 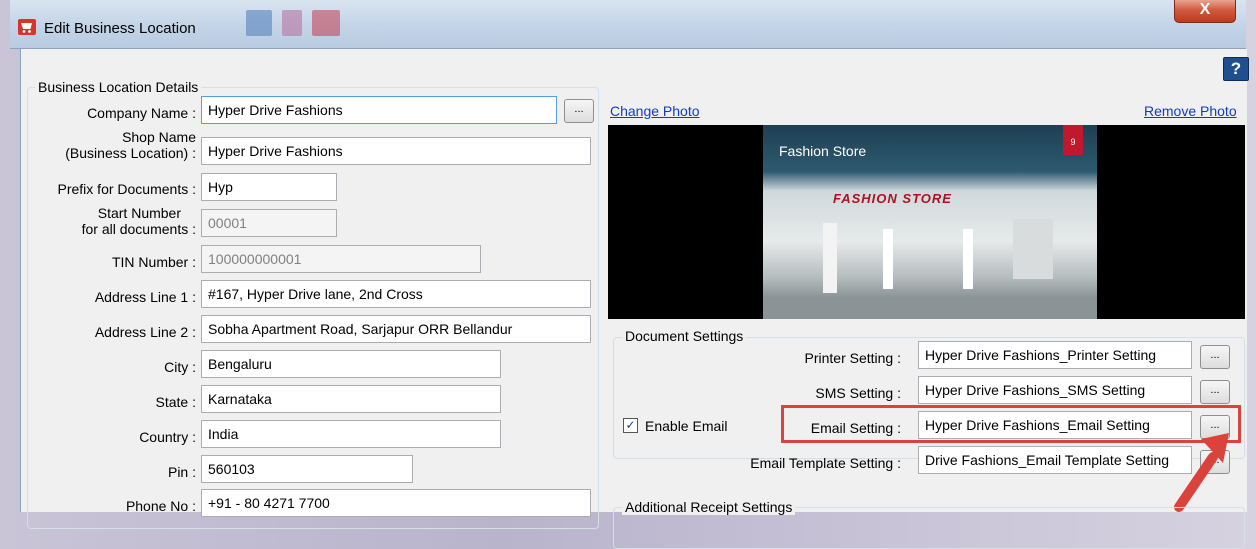 I want to click on start-number-label-line2: for all documents :, so click(x=138, y=229).